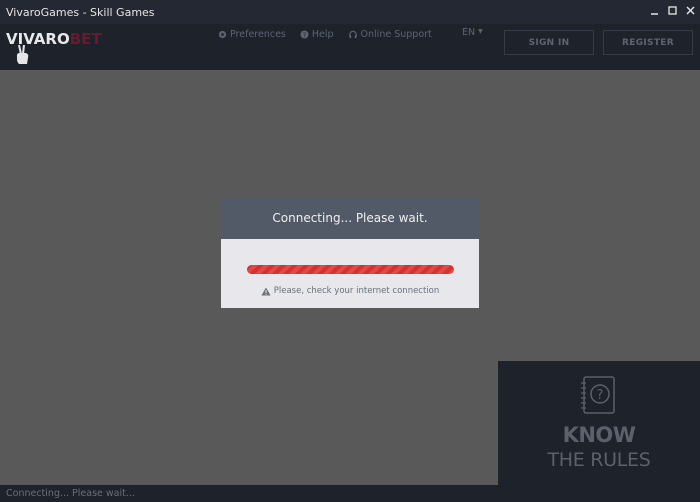  Describe the element at coordinates (648, 42) in the screenshot. I see `register-button: REGISTER` at that location.